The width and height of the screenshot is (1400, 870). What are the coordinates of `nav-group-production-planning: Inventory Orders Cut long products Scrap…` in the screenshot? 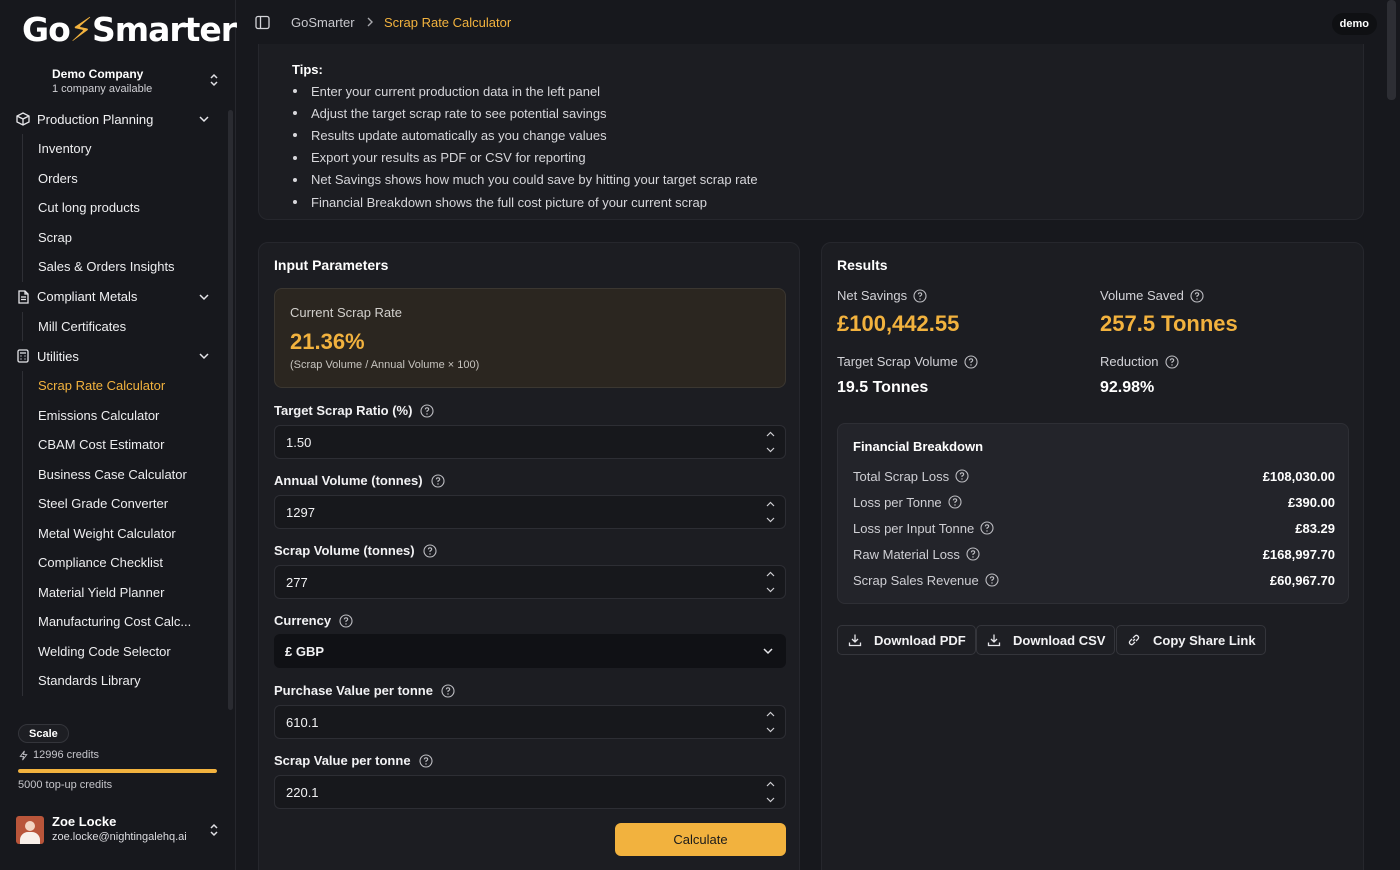 It's located at (125, 208).